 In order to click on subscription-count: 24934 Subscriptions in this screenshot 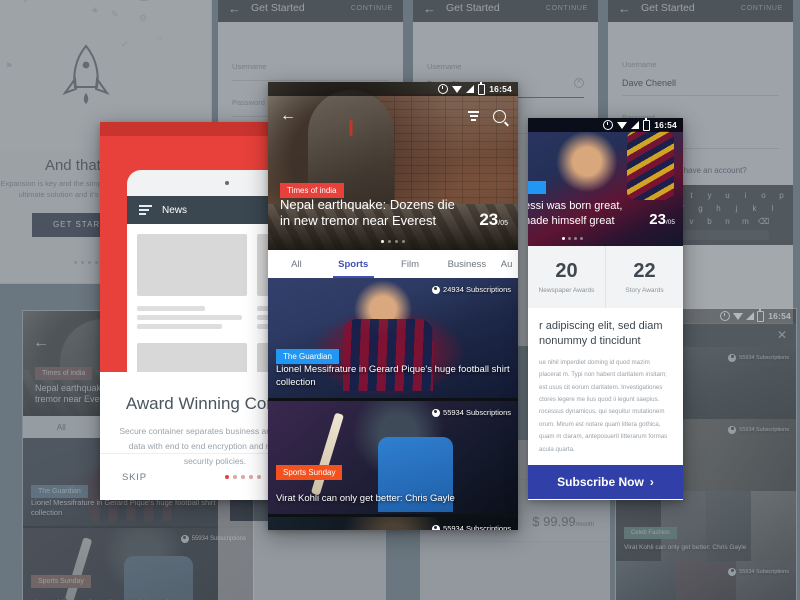, I will do `click(471, 289)`.